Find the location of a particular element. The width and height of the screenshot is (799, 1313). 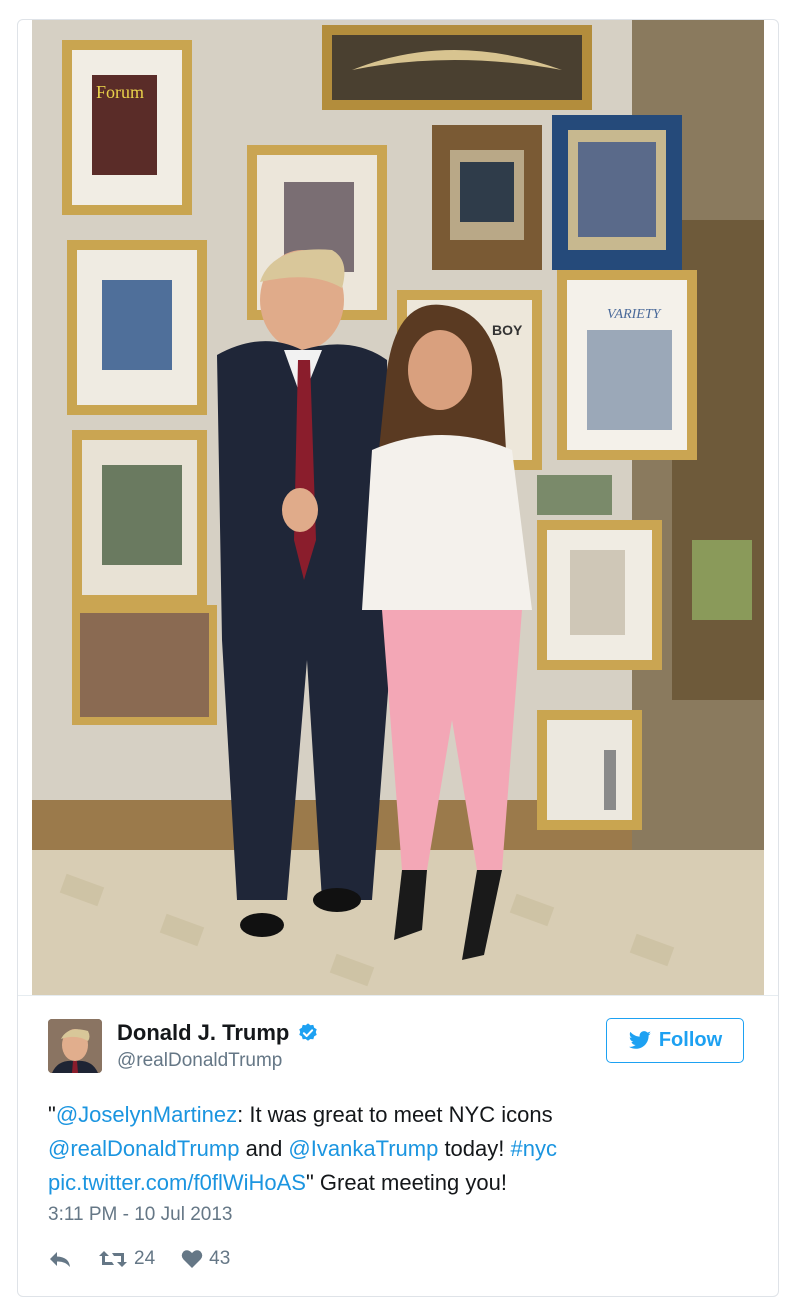

divider is located at coordinates (398, 995).